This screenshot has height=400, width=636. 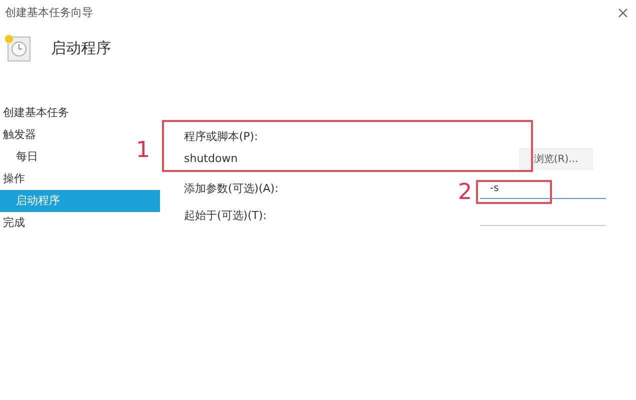 What do you see at coordinates (34, 113) in the screenshot?
I see `sidebar-item: 创建基本任务` at bounding box center [34, 113].